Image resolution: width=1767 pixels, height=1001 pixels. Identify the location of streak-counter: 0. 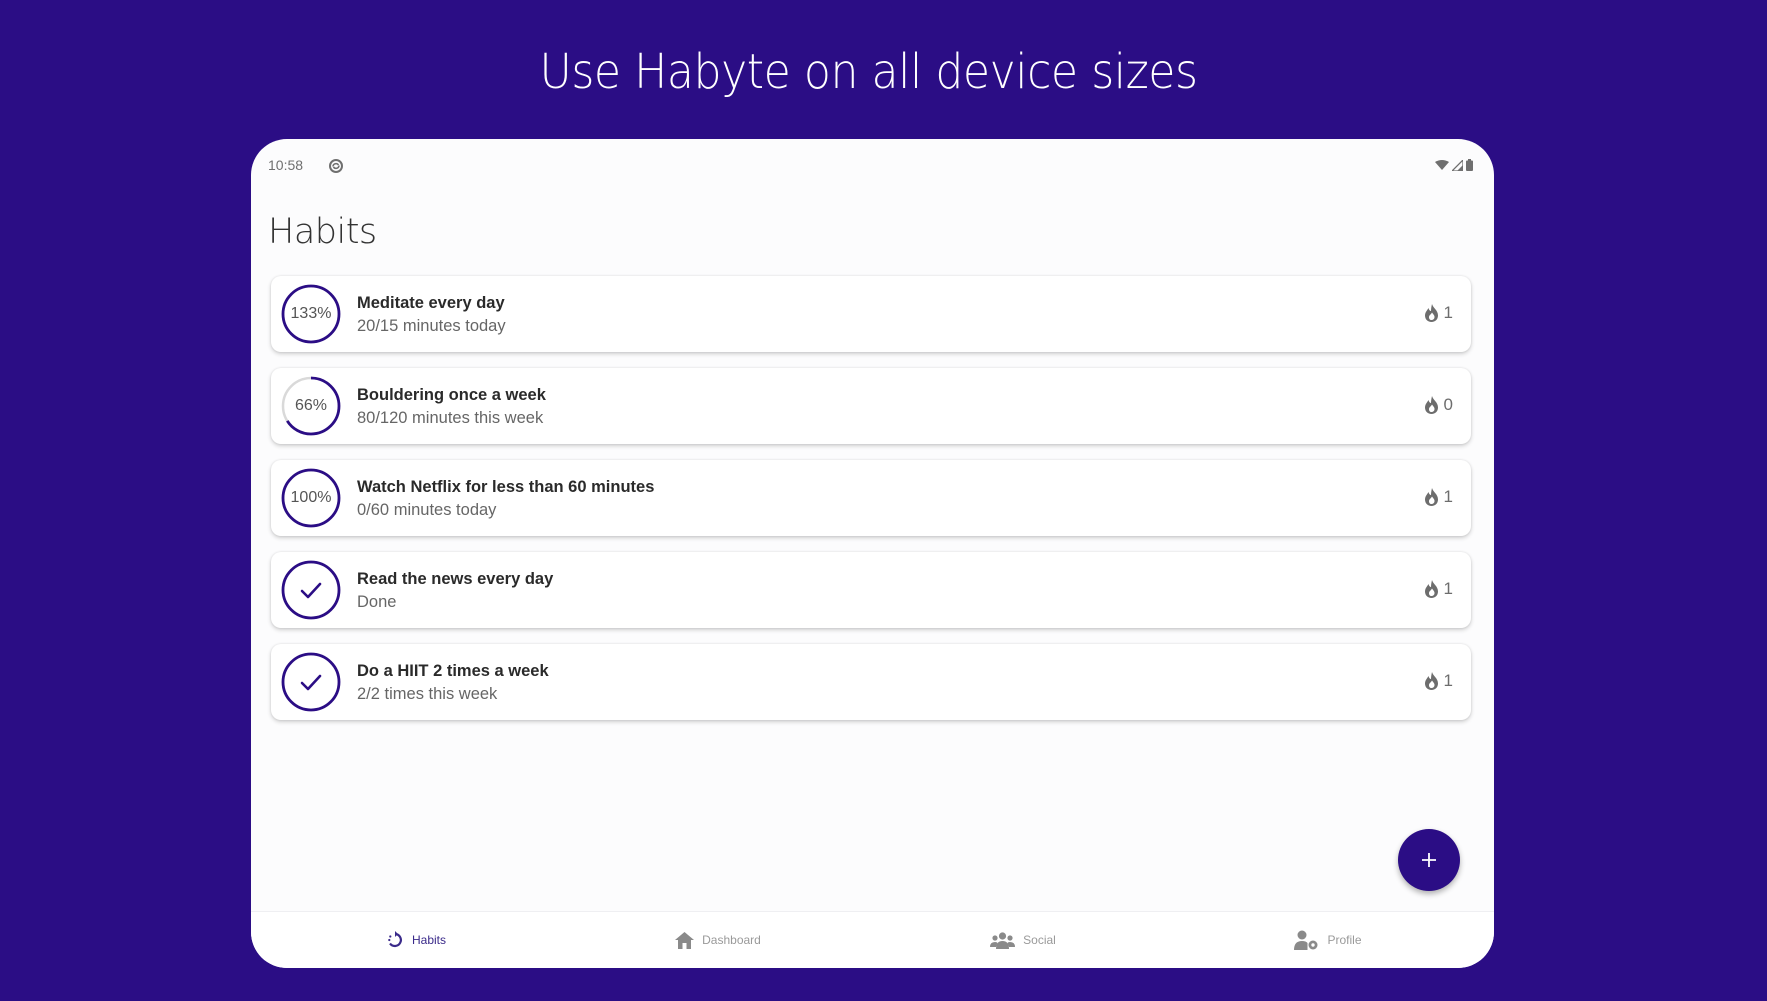
(1438, 405).